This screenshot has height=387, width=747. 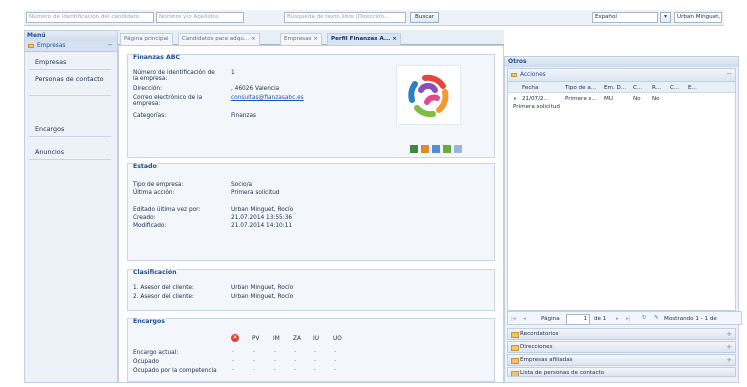 What do you see at coordinates (158, 185) in the screenshot?
I see `field-label: Tipo de empresa:` at bounding box center [158, 185].